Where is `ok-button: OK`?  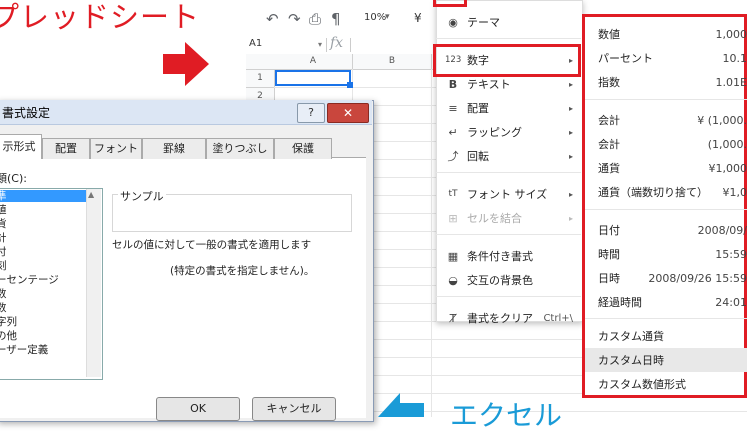
ok-button: OK is located at coordinates (198, 409).